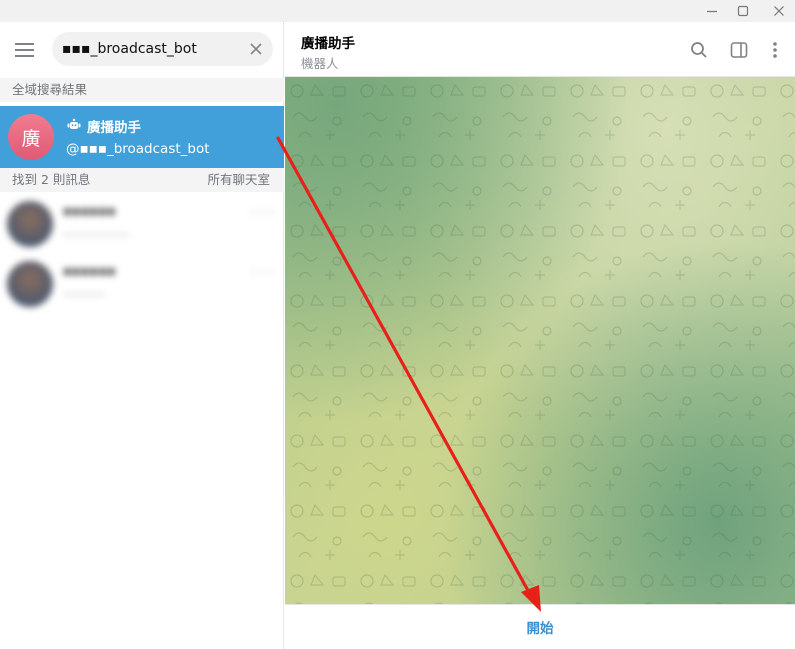 The width and height of the screenshot is (795, 649). I want to click on messages-found-text: 找到 2 則訊息, so click(51, 179).